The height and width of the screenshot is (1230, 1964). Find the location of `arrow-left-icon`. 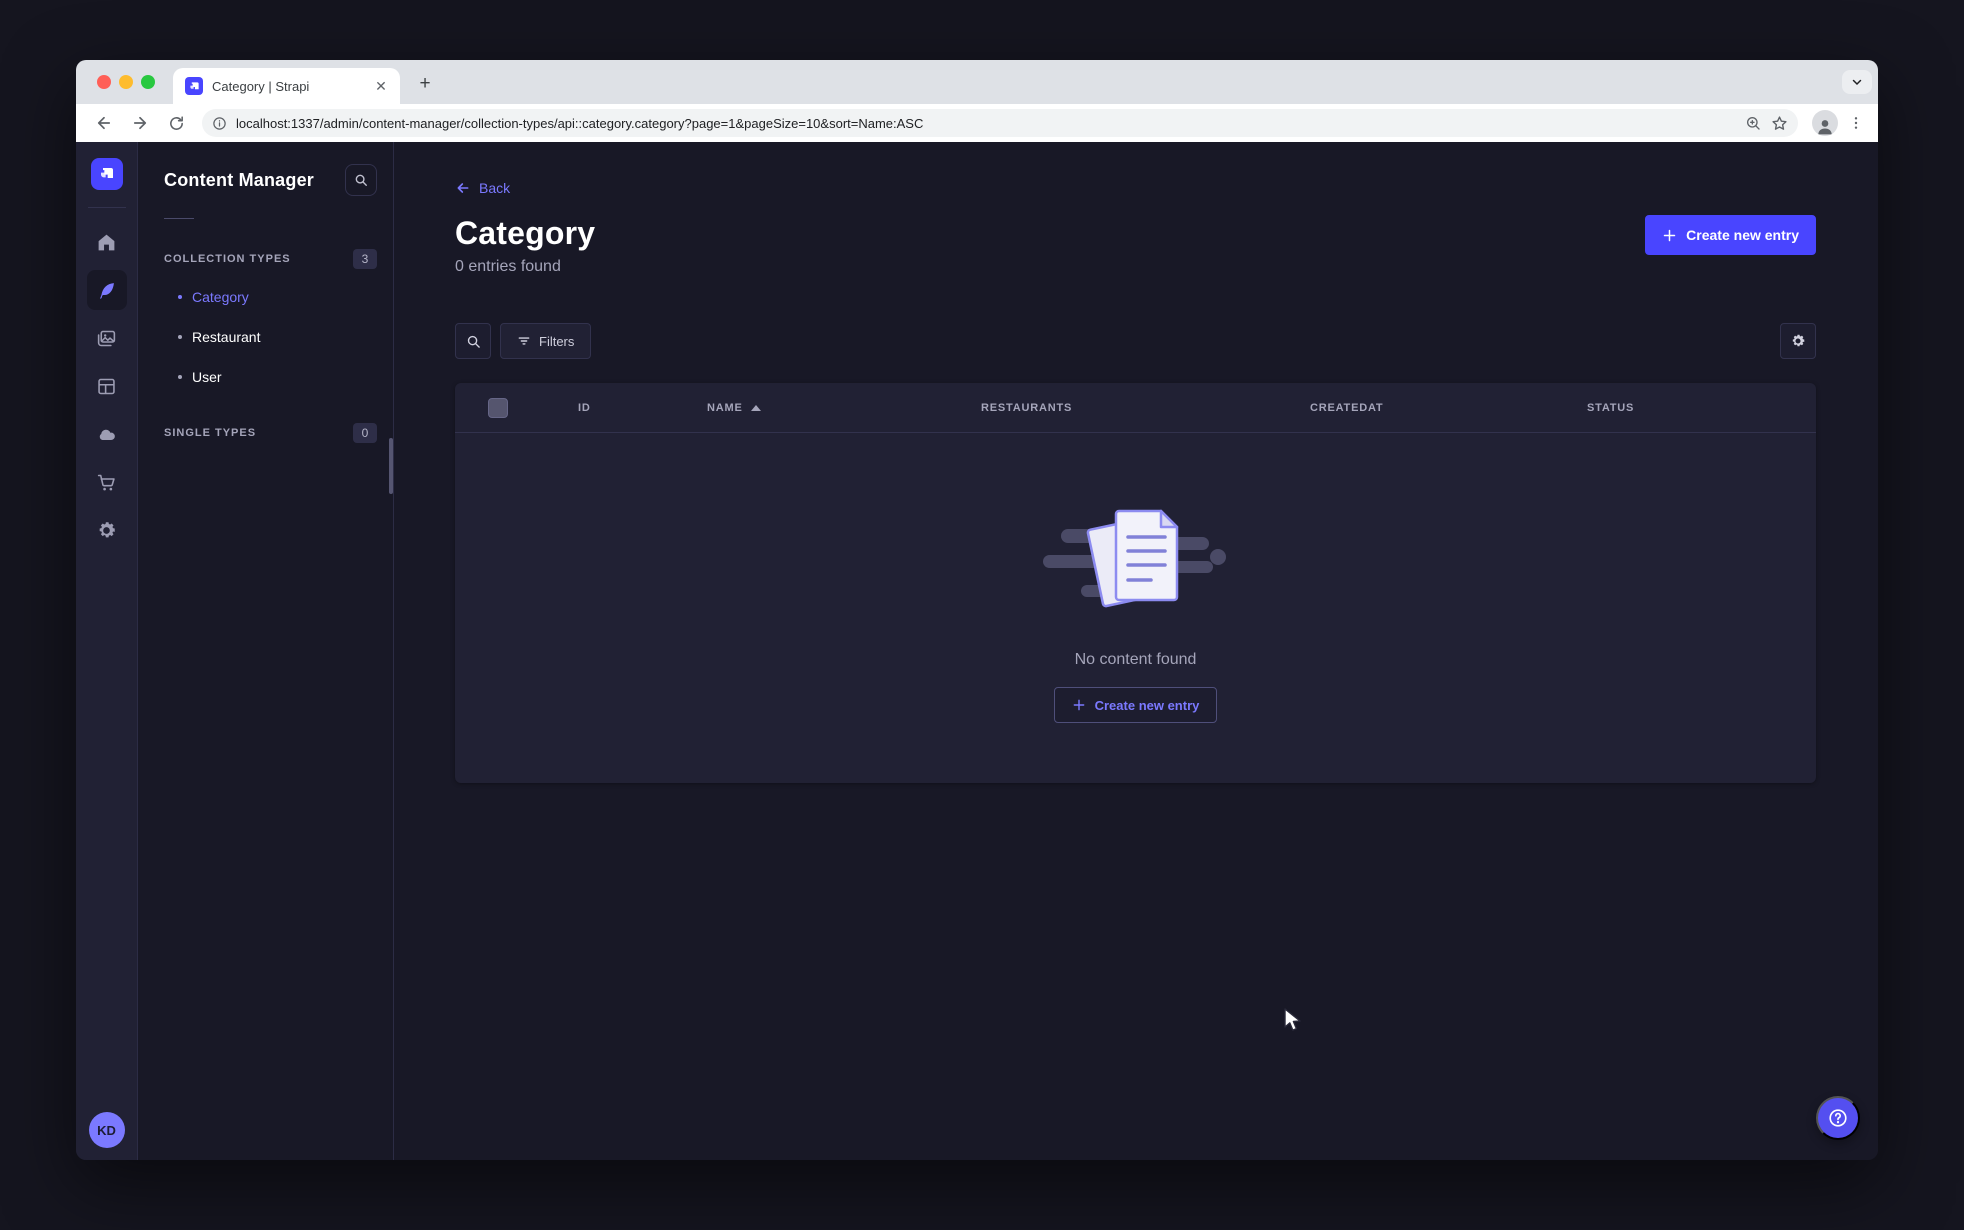

arrow-left-icon is located at coordinates (463, 188).